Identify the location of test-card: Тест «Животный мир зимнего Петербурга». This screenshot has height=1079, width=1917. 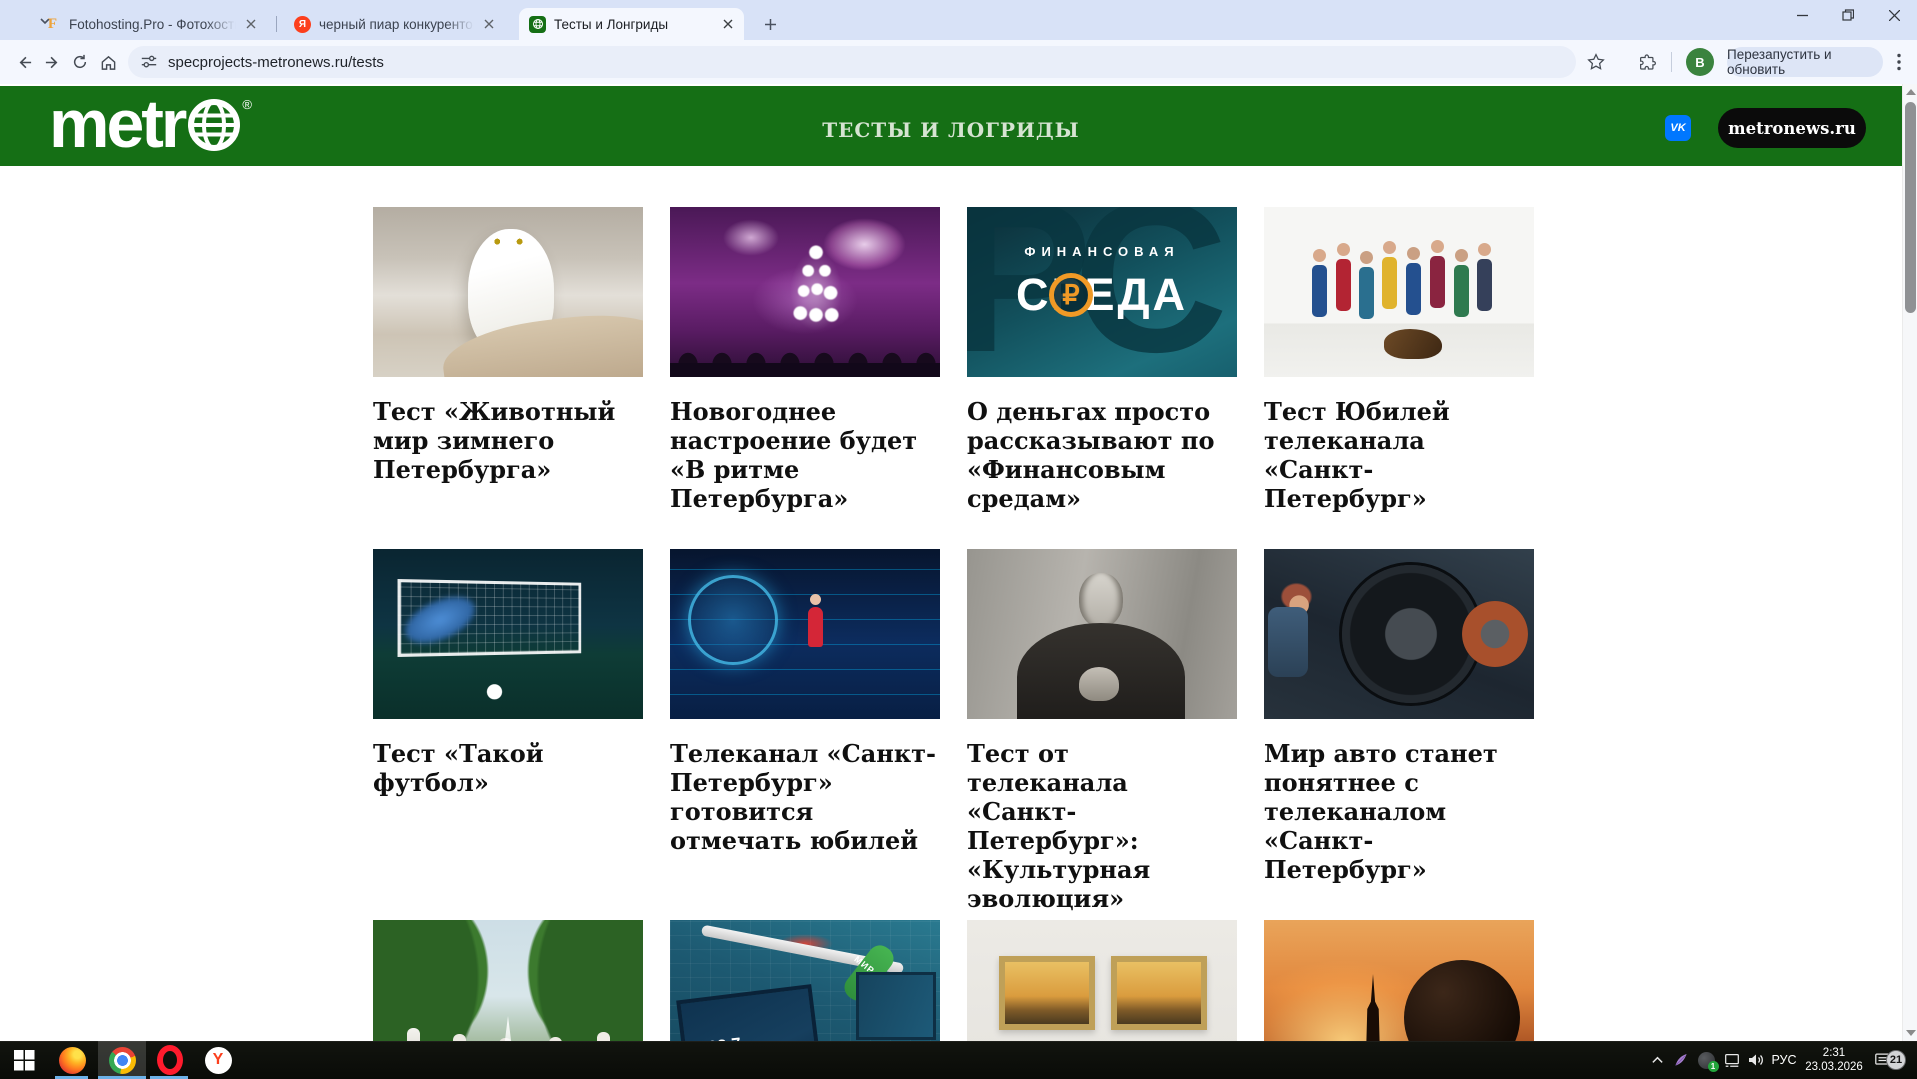
(508, 345).